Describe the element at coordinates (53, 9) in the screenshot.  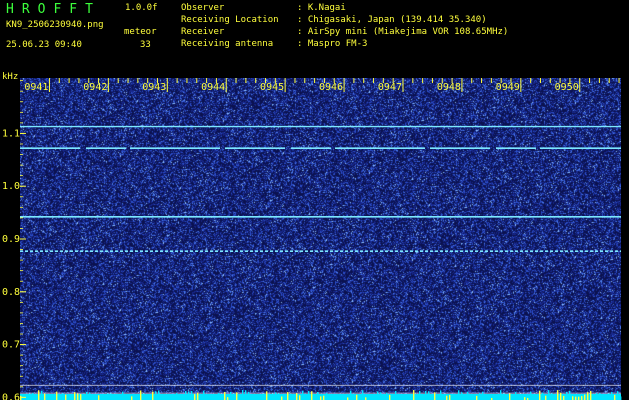
I see `app-title: HROFFT` at that location.